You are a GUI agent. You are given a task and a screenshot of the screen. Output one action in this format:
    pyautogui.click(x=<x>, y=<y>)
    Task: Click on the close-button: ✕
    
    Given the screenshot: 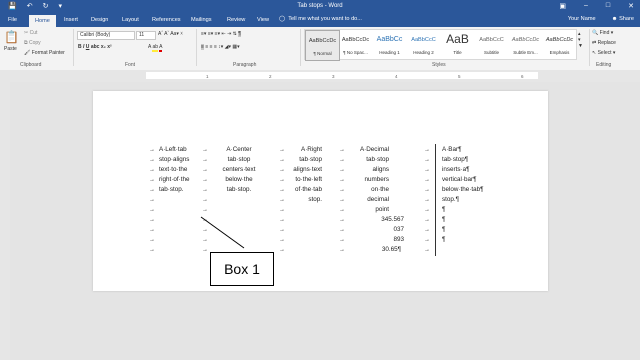 What is the action you would take?
    pyautogui.click(x=631, y=6)
    